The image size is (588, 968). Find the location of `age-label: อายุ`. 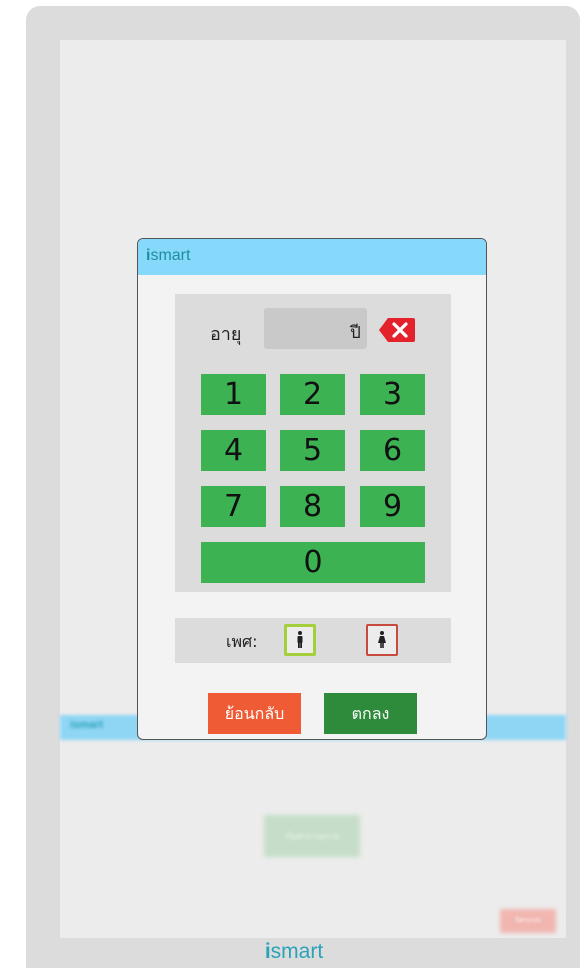

age-label: อายุ is located at coordinates (226, 334).